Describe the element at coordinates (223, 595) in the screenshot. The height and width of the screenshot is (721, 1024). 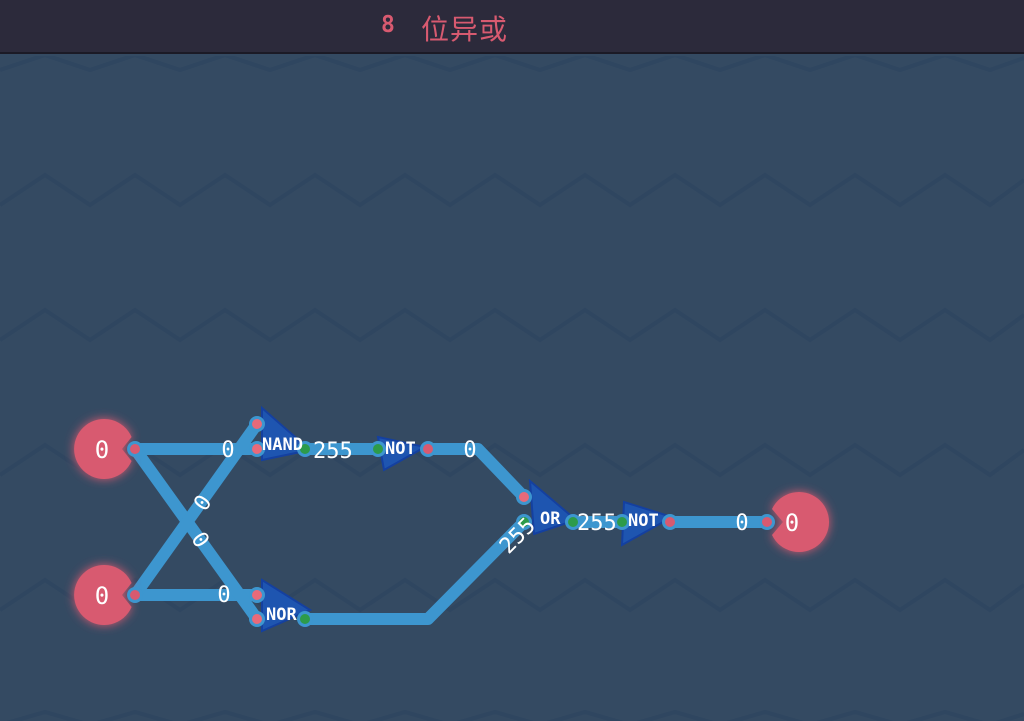
I see `wire-value-b-to-nor: 0` at that location.